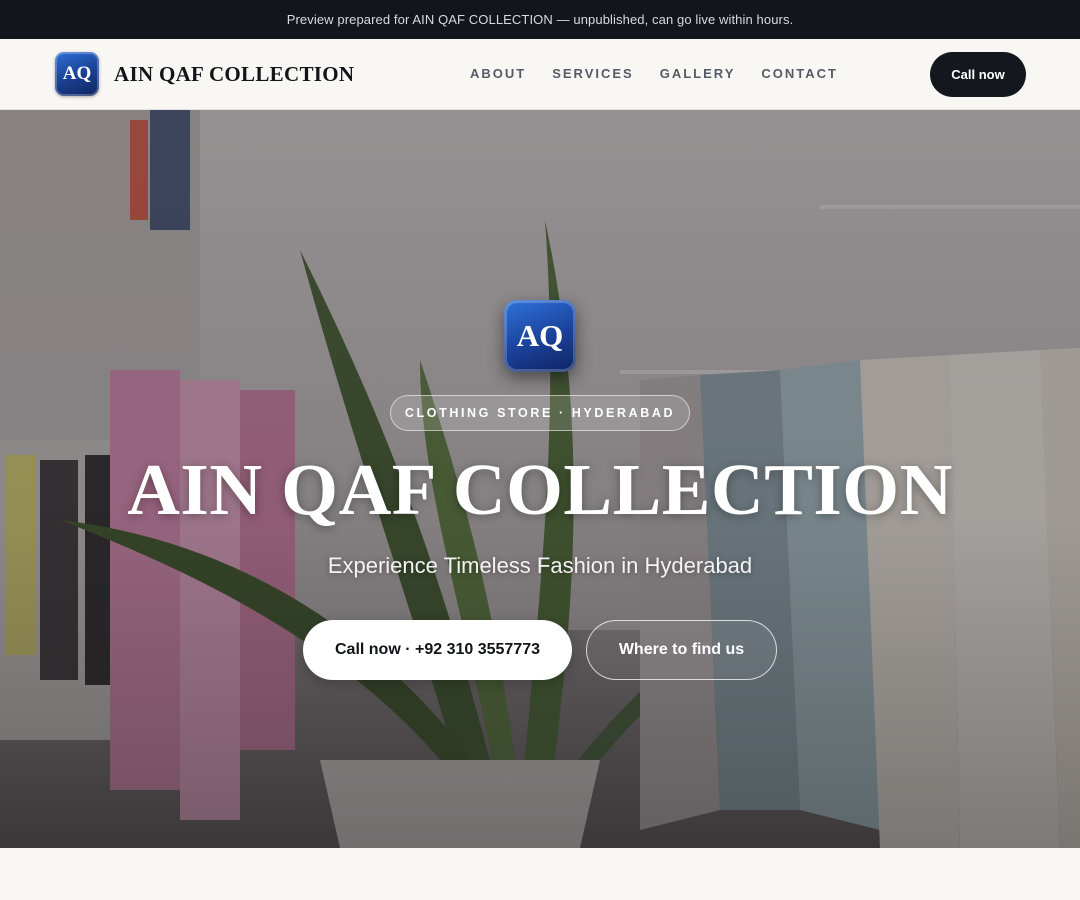 The width and height of the screenshot is (1080, 900). What do you see at coordinates (540, 874) in the screenshot?
I see `next-section` at bounding box center [540, 874].